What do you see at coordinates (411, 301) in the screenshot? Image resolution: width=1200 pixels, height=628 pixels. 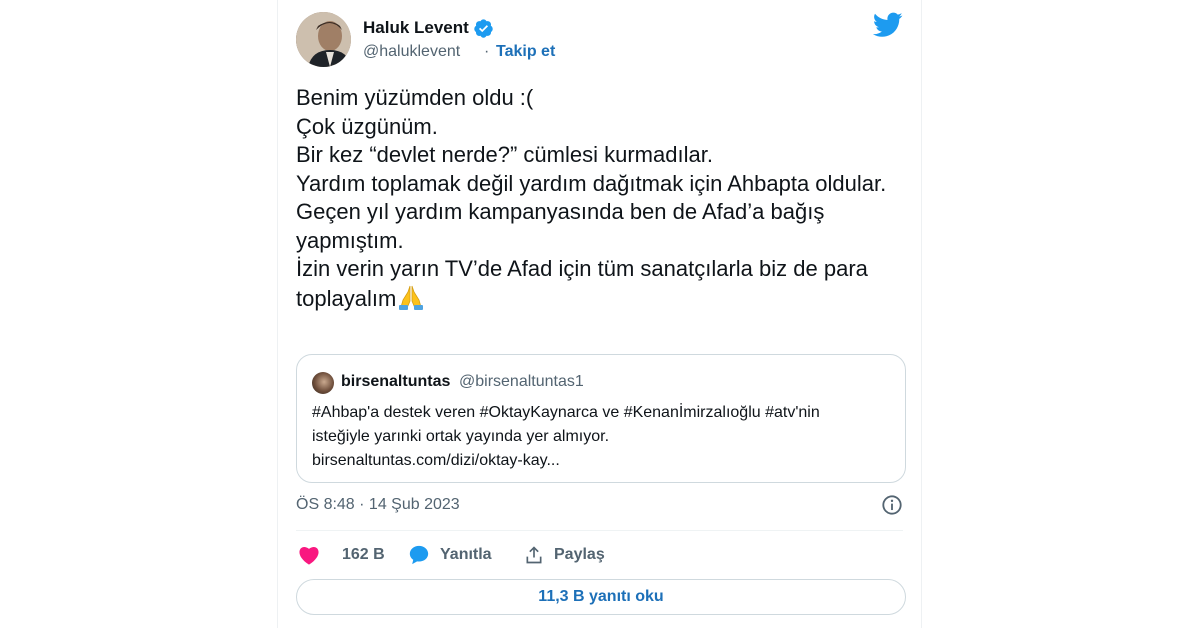 I see `folded-hands-icon` at bounding box center [411, 301].